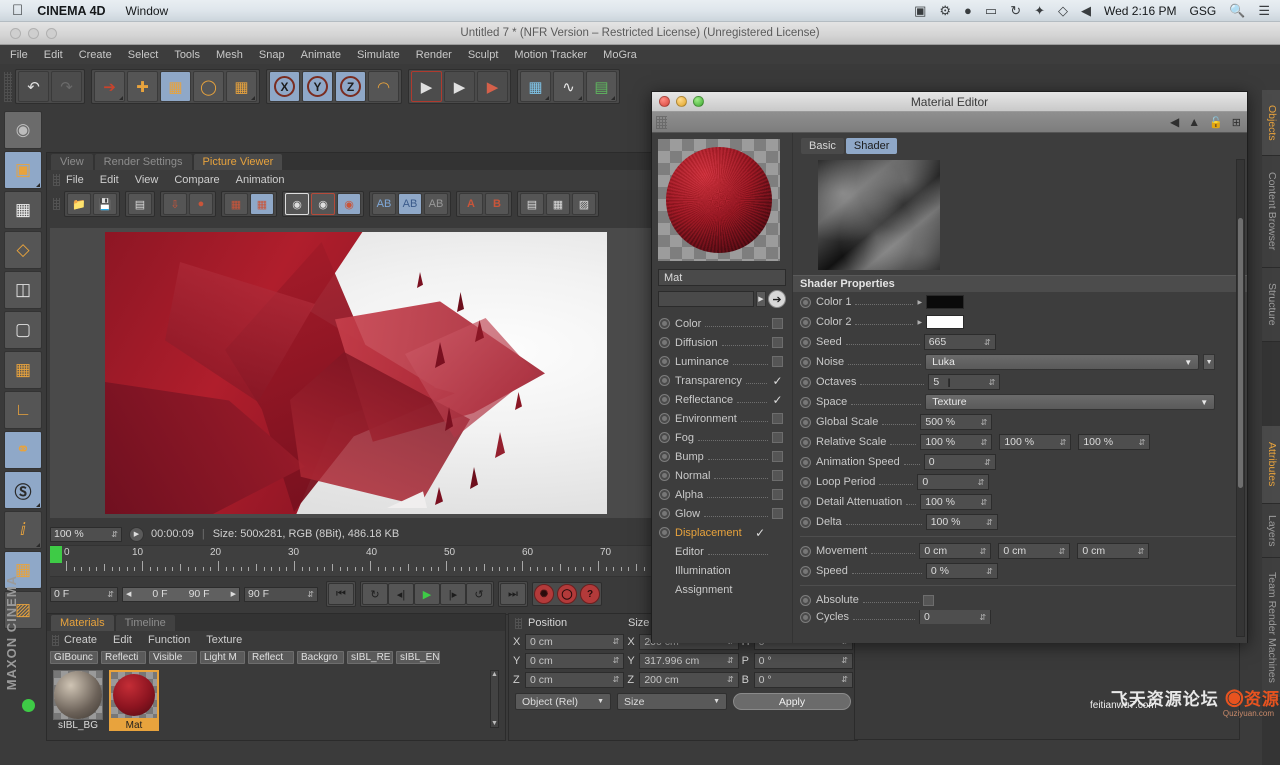 The height and width of the screenshot is (765, 1280). I want to click on rtab-attributes: Attributes, so click(1271, 465).